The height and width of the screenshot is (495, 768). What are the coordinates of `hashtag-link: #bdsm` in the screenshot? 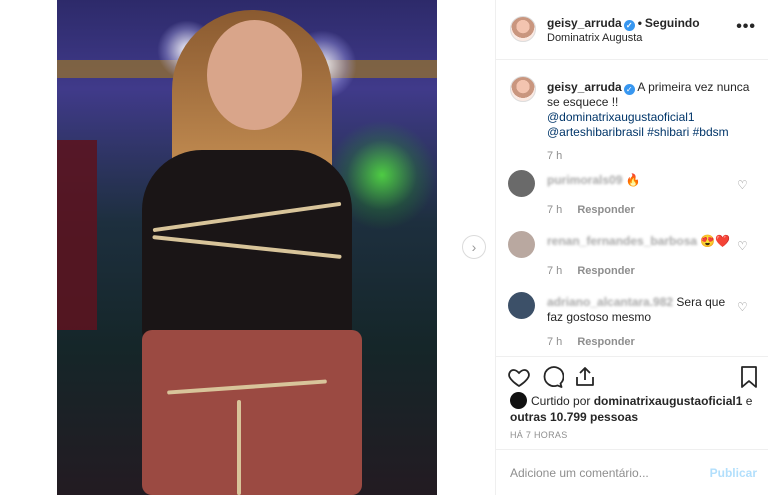 It's located at (711, 132).